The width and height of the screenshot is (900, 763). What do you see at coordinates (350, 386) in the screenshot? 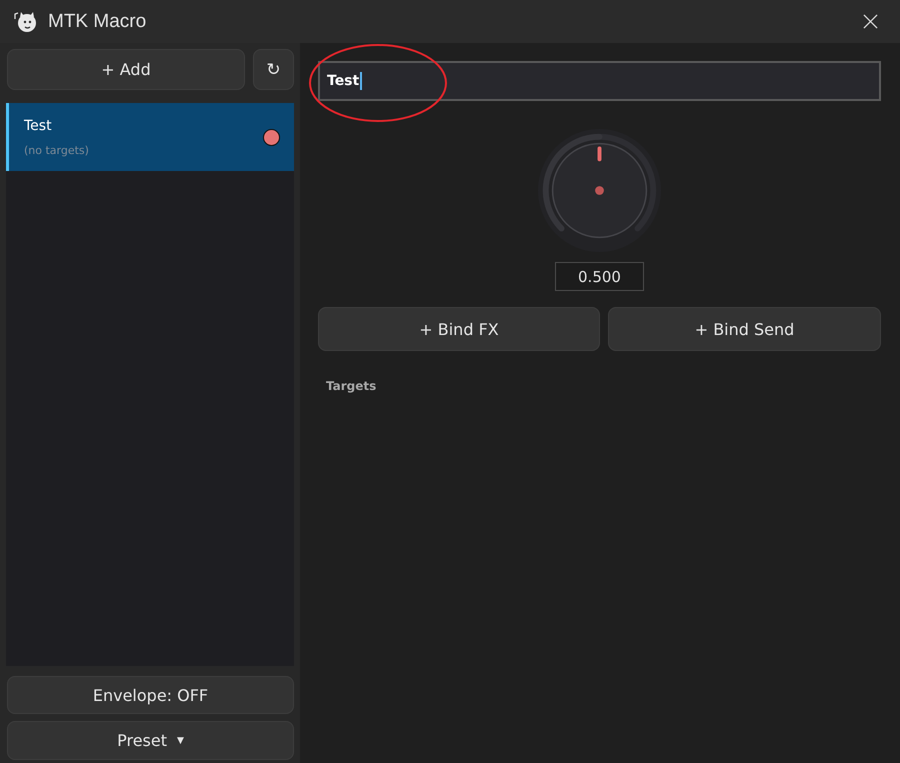
I see `targets-heading: Targets` at bounding box center [350, 386].